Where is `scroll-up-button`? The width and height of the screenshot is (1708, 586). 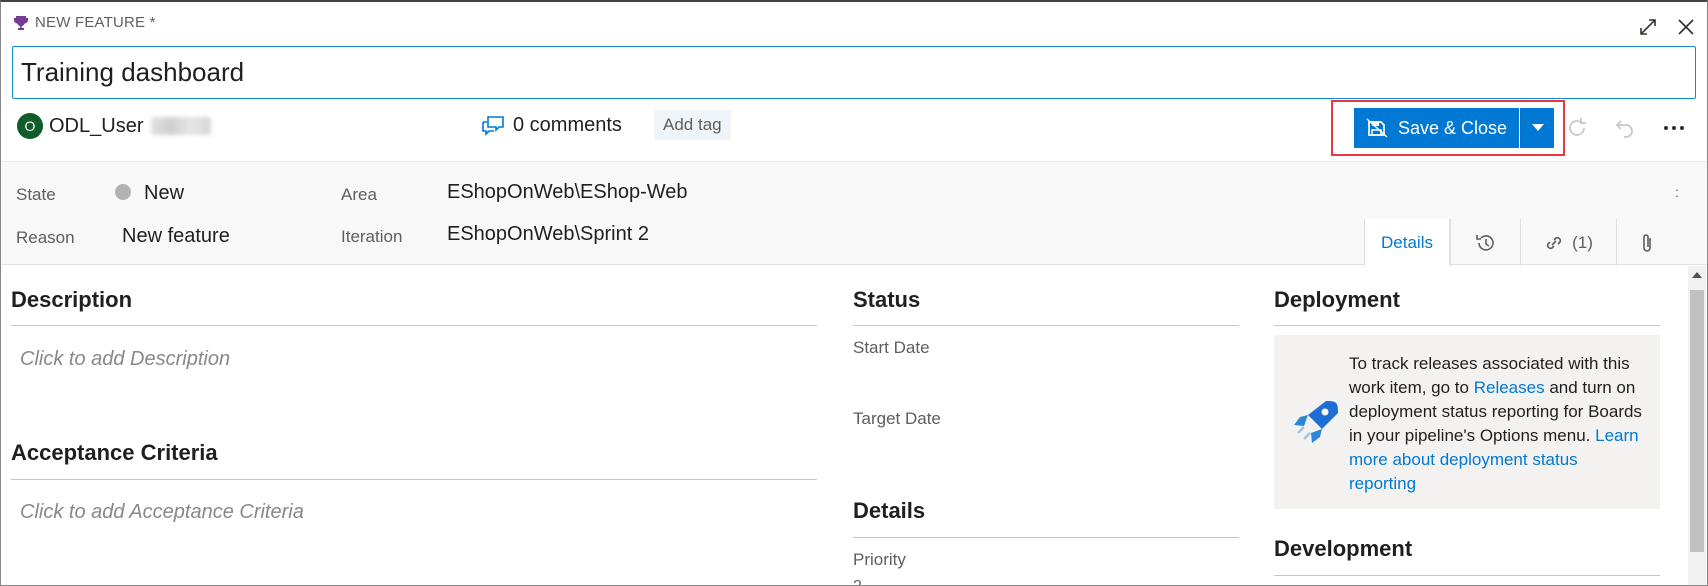
scroll-up-button is located at coordinates (1697, 275).